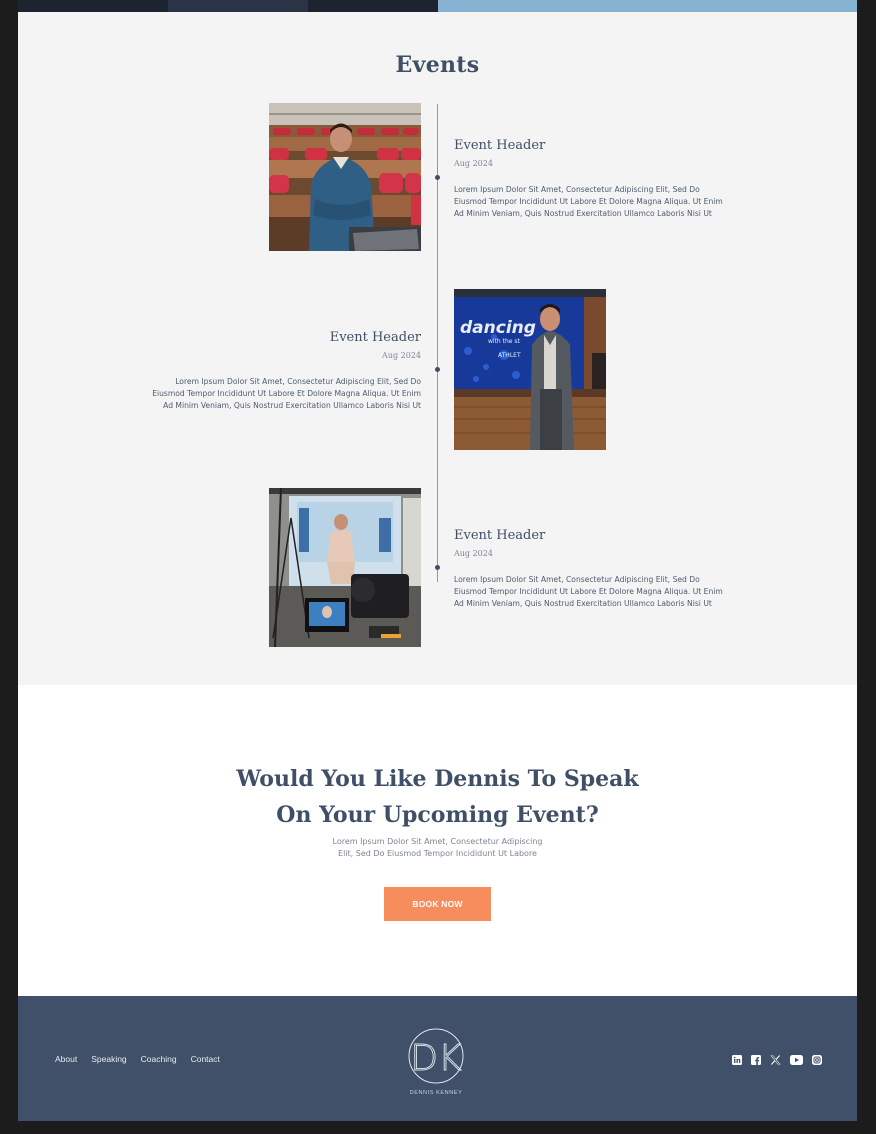  Describe the element at coordinates (108, 1059) in the screenshot. I see `footer-link-speaking: Speaking` at that location.